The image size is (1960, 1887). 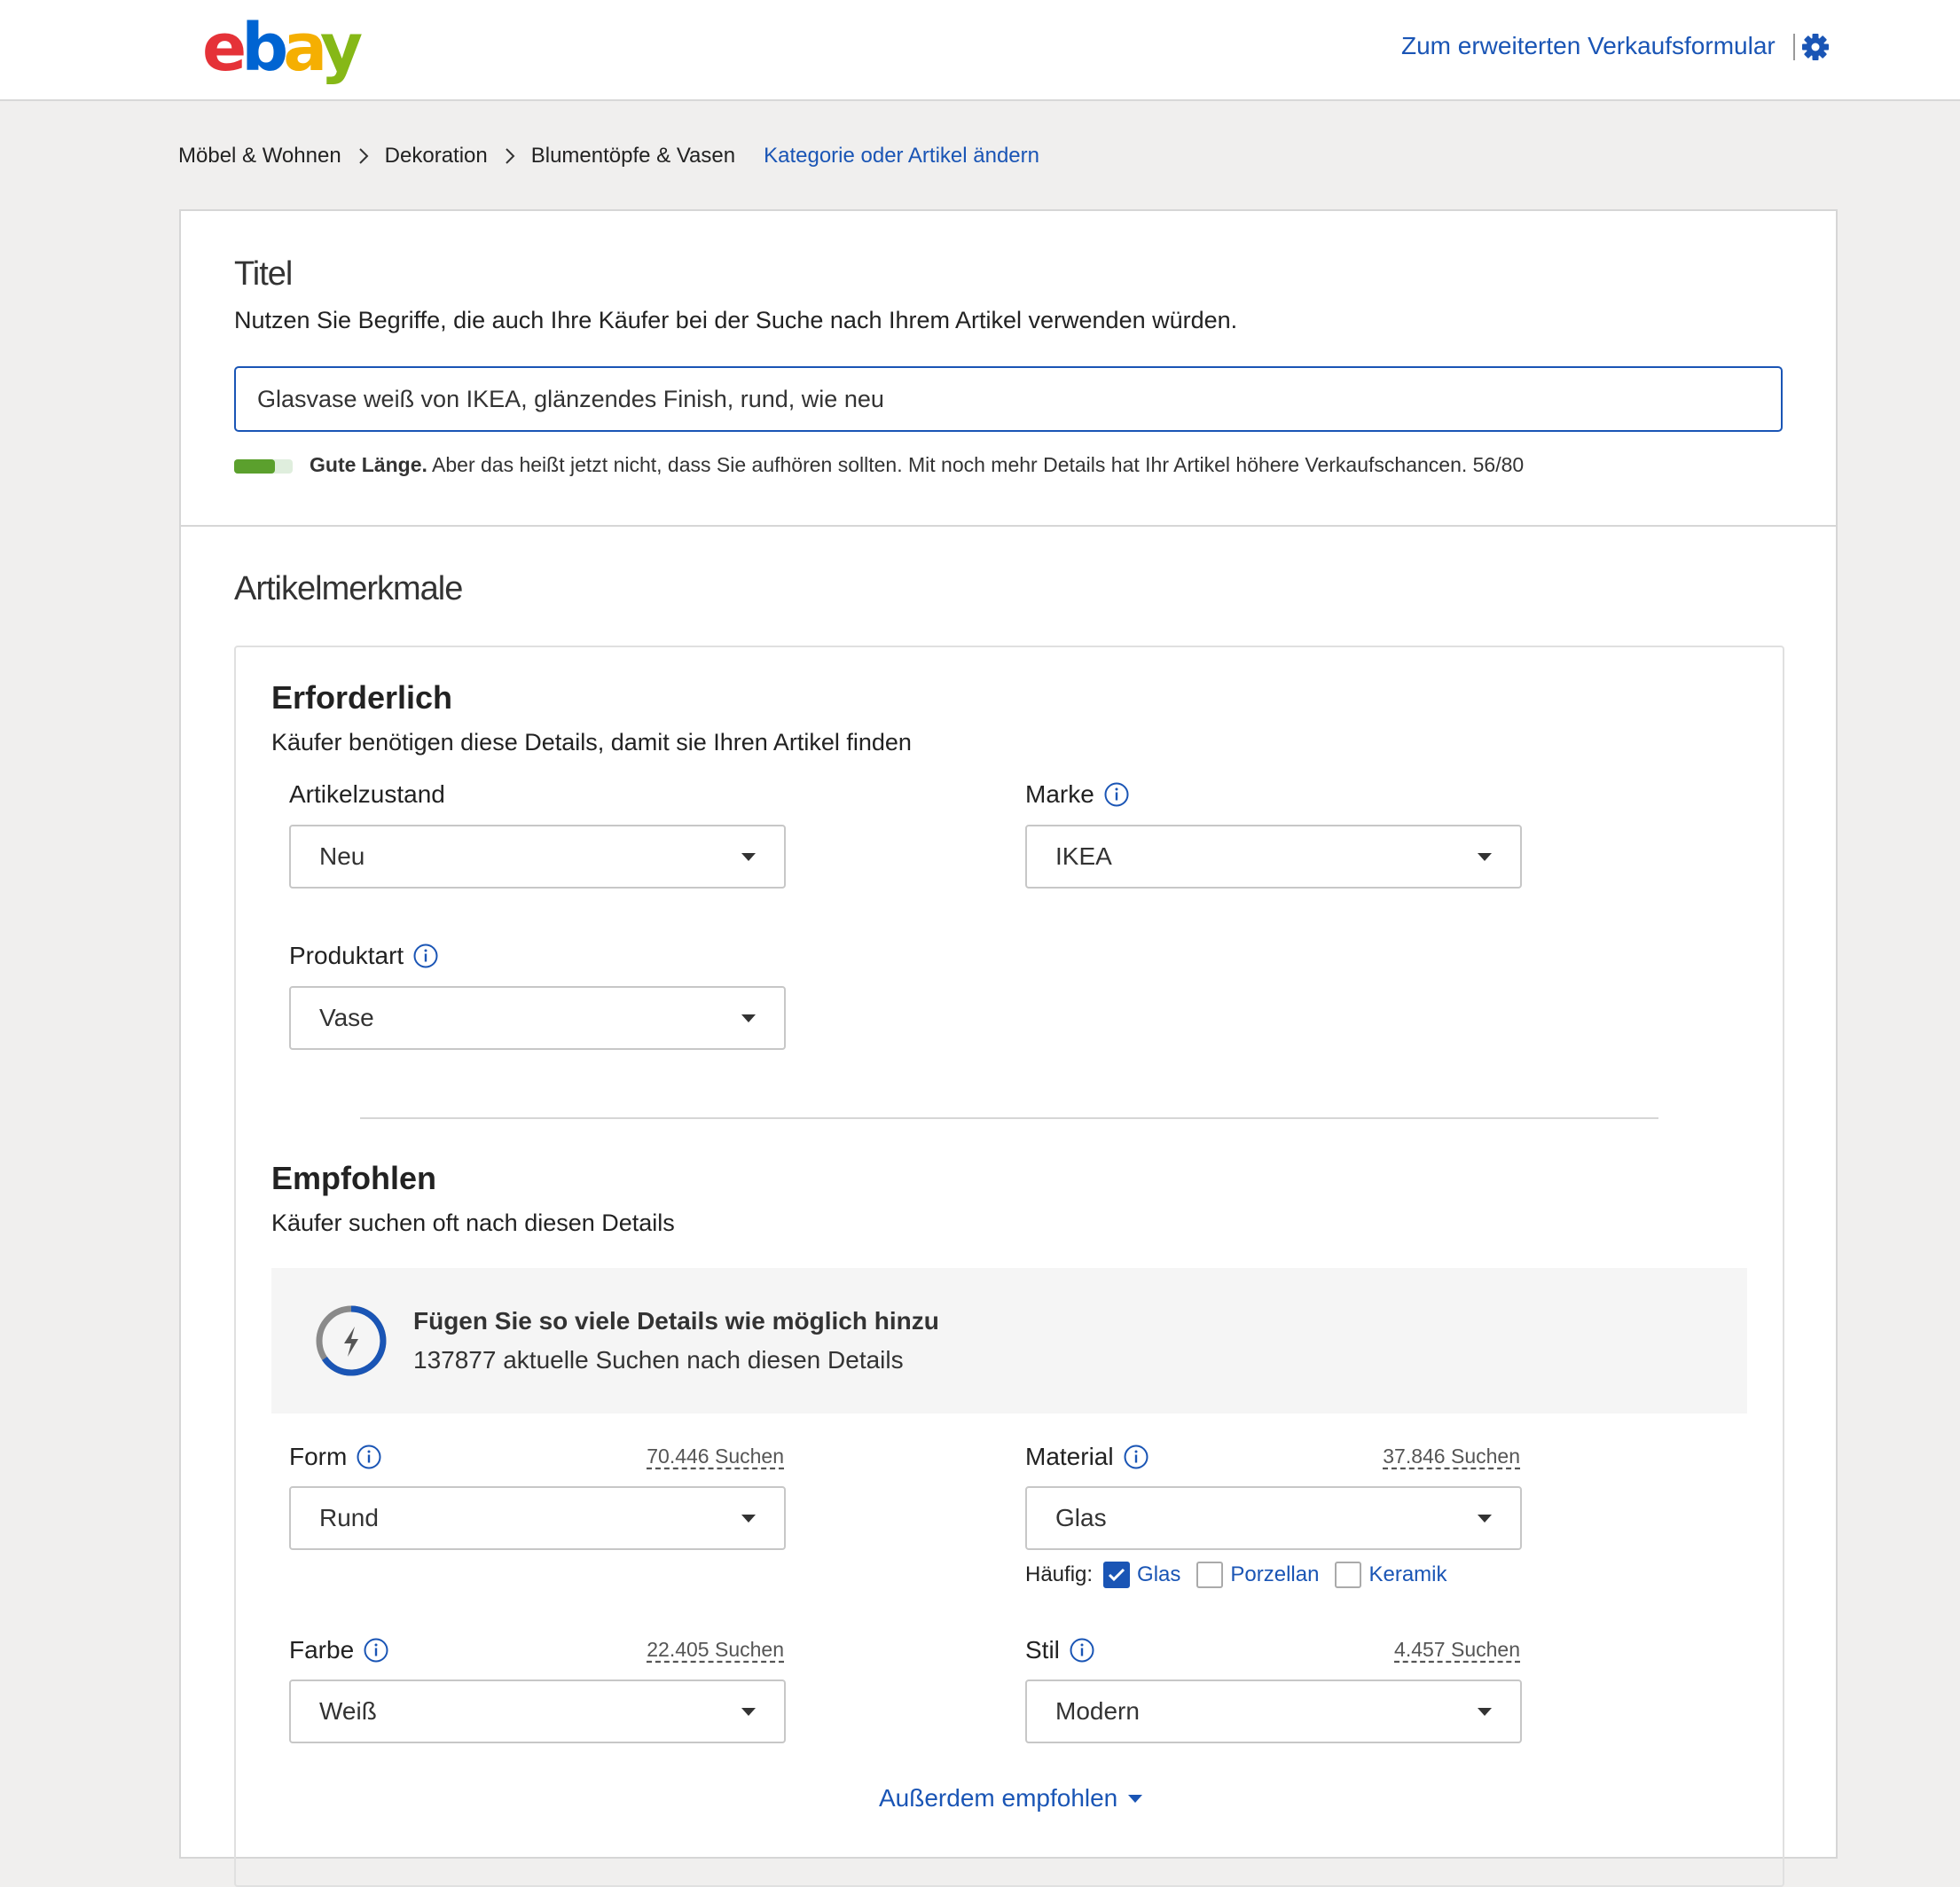 What do you see at coordinates (998, 1798) in the screenshot?
I see `more-recommended-label: Außerdem empfohlen` at bounding box center [998, 1798].